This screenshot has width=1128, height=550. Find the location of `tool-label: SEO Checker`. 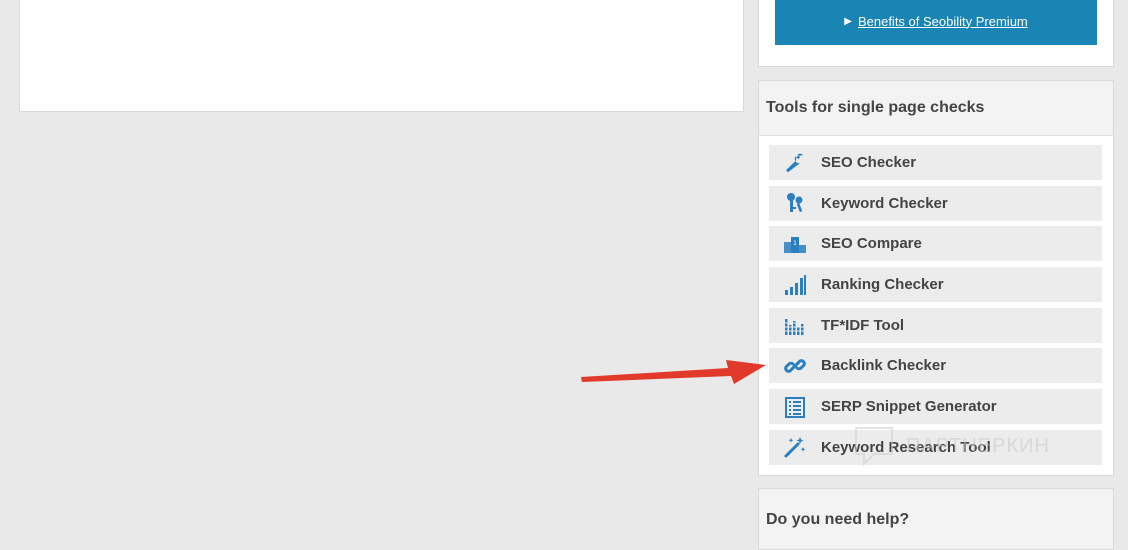

tool-label: SEO Checker is located at coordinates (869, 162).